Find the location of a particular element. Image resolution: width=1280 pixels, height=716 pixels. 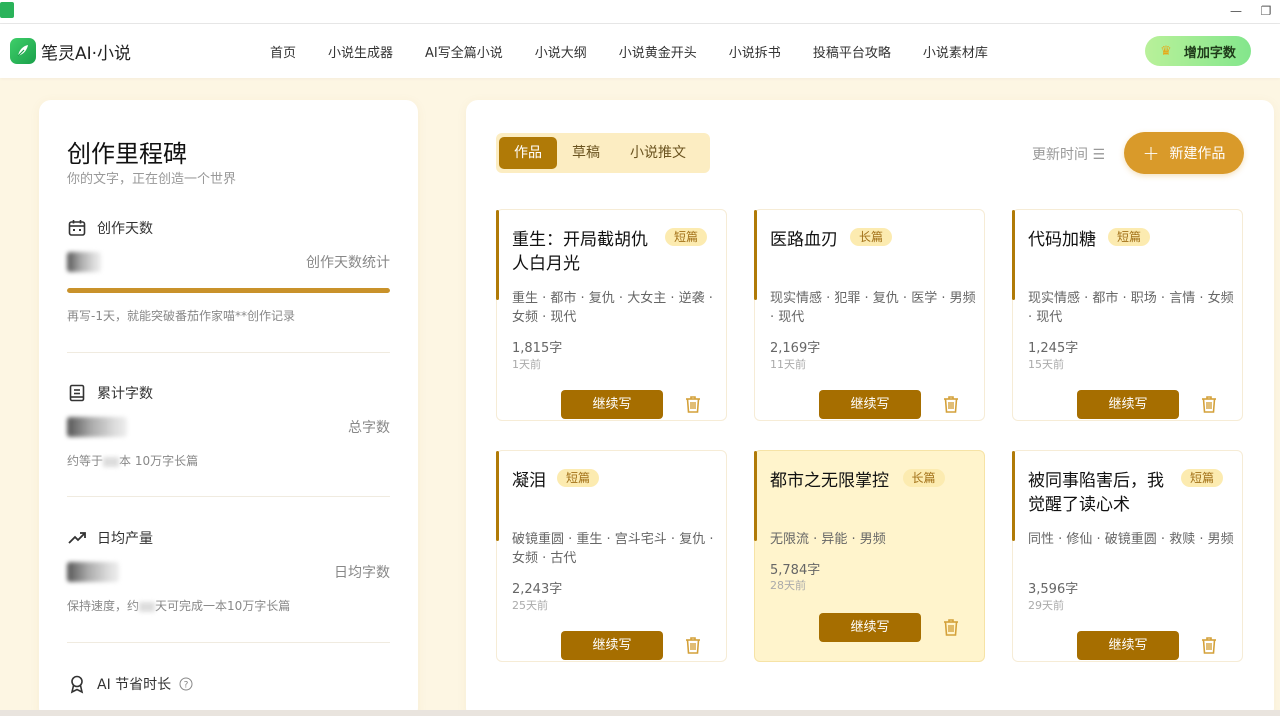

card-word-count: 3,596字 is located at coordinates (1053, 589).